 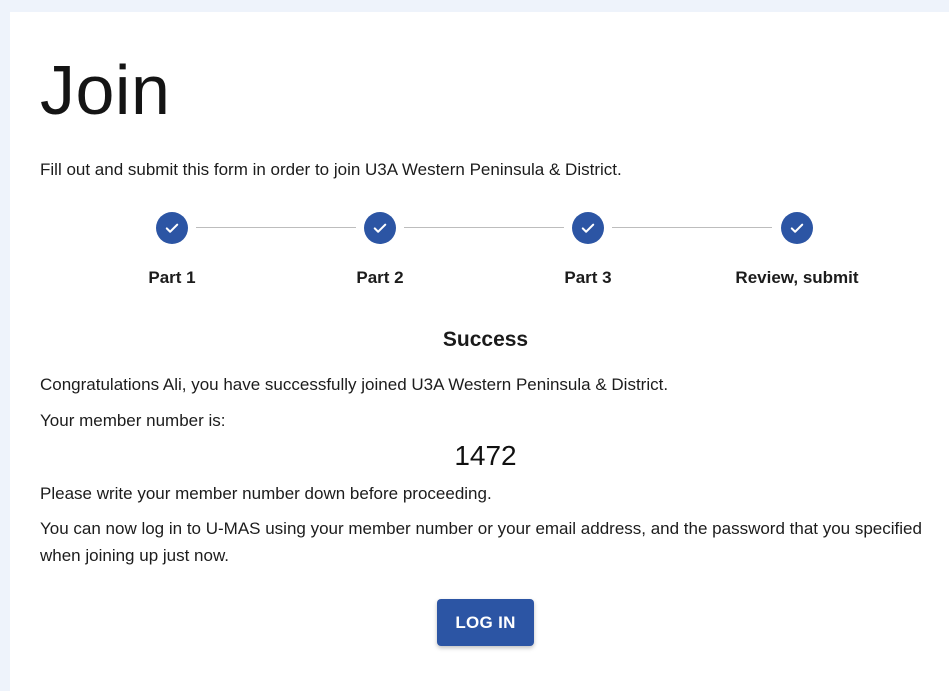 What do you see at coordinates (105, 90) in the screenshot?
I see `page-title: Join` at bounding box center [105, 90].